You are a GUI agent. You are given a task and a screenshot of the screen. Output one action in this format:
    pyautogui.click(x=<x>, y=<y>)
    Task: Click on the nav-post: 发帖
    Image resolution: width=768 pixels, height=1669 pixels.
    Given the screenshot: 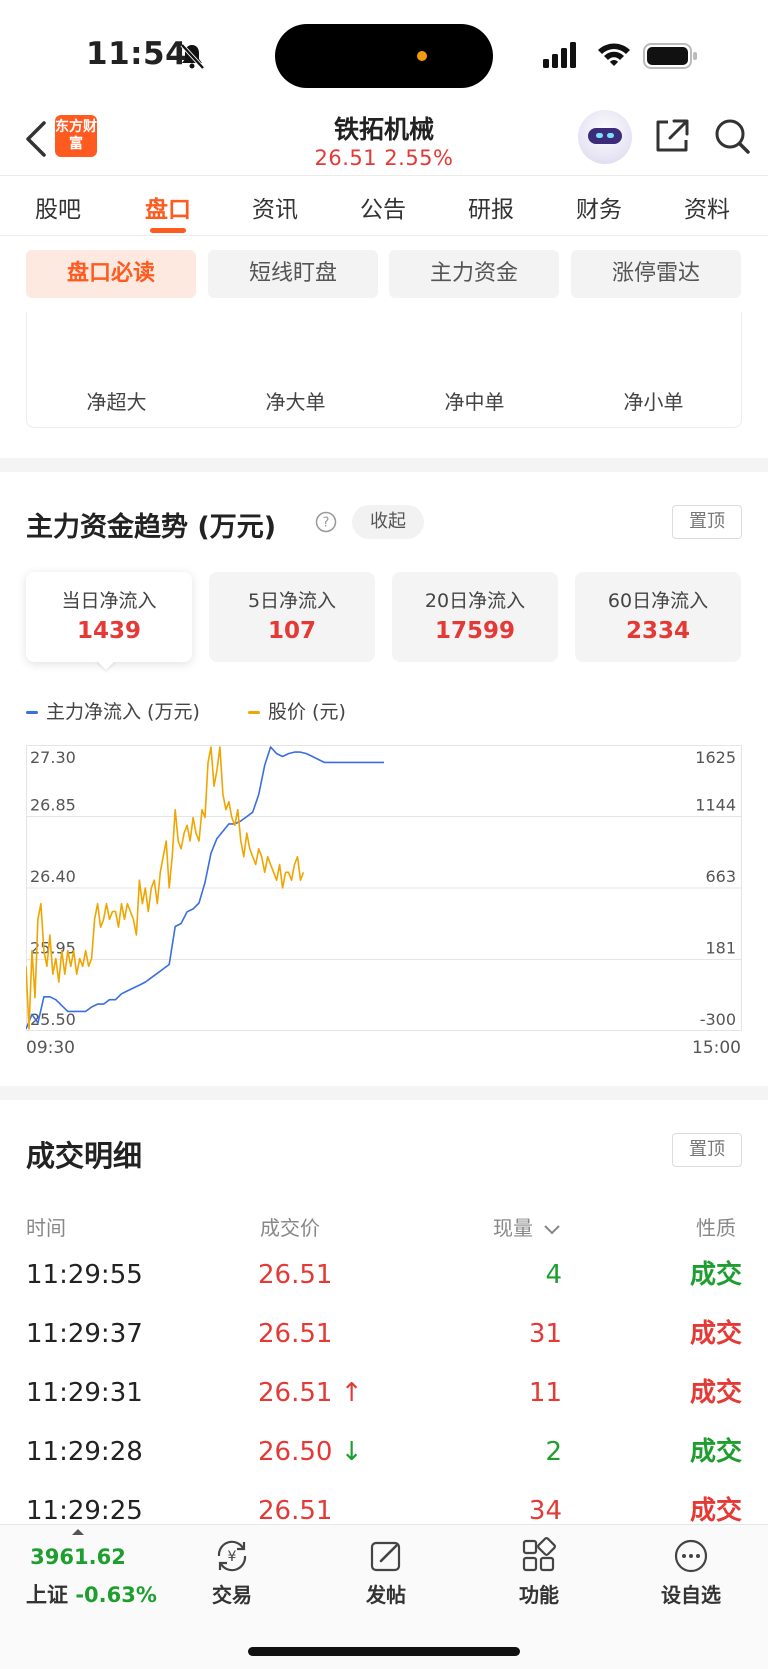 What is the action you would take?
    pyautogui.click(x=386, y=1572)
    